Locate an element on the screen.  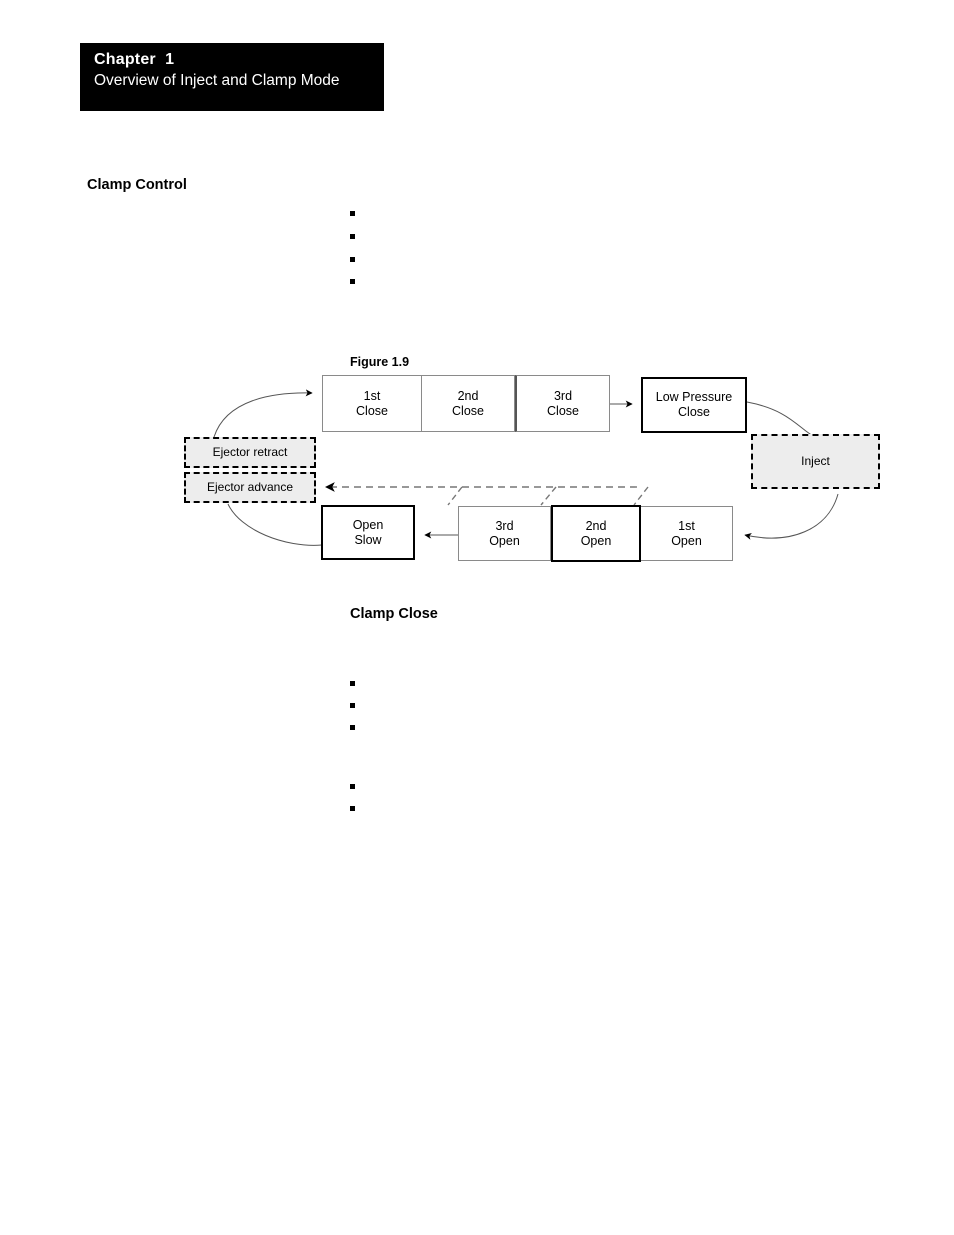
chapter-subtitle: Overview of Inject and Clamp Mode is located at coordinates (217, 80).